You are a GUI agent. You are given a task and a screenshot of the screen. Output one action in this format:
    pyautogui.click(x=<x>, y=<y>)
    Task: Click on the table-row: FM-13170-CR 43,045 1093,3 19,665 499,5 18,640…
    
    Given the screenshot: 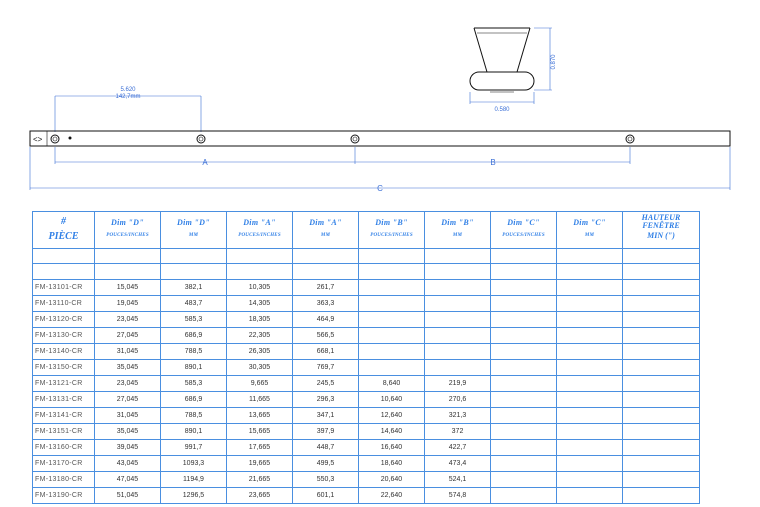 What is the action you would take?
    pyautogui.click(x=366, y=463)
    